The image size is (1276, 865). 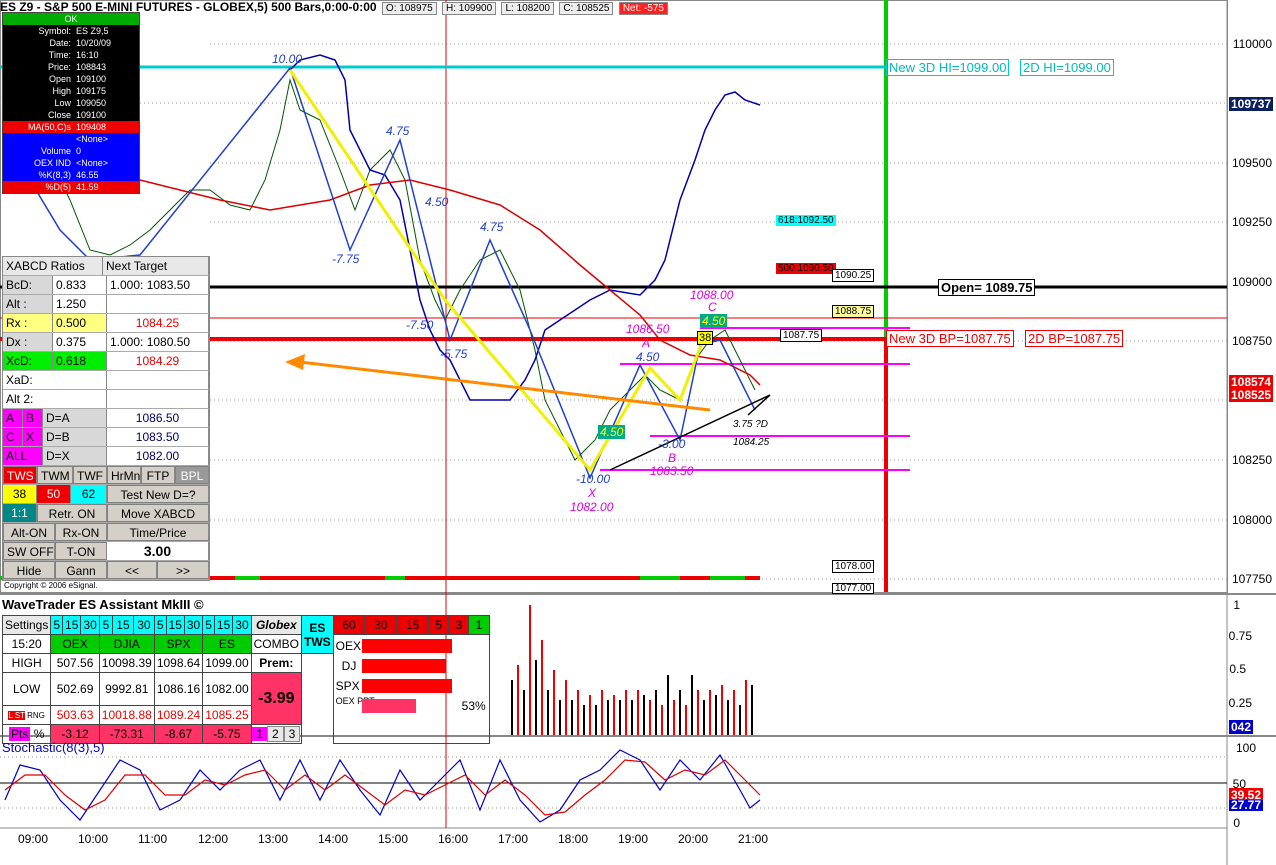 What do you see at coordinates (853, 566) in the screenshot?
I see `level-107800-label: 1078.00` at bounding box center [853, 566].